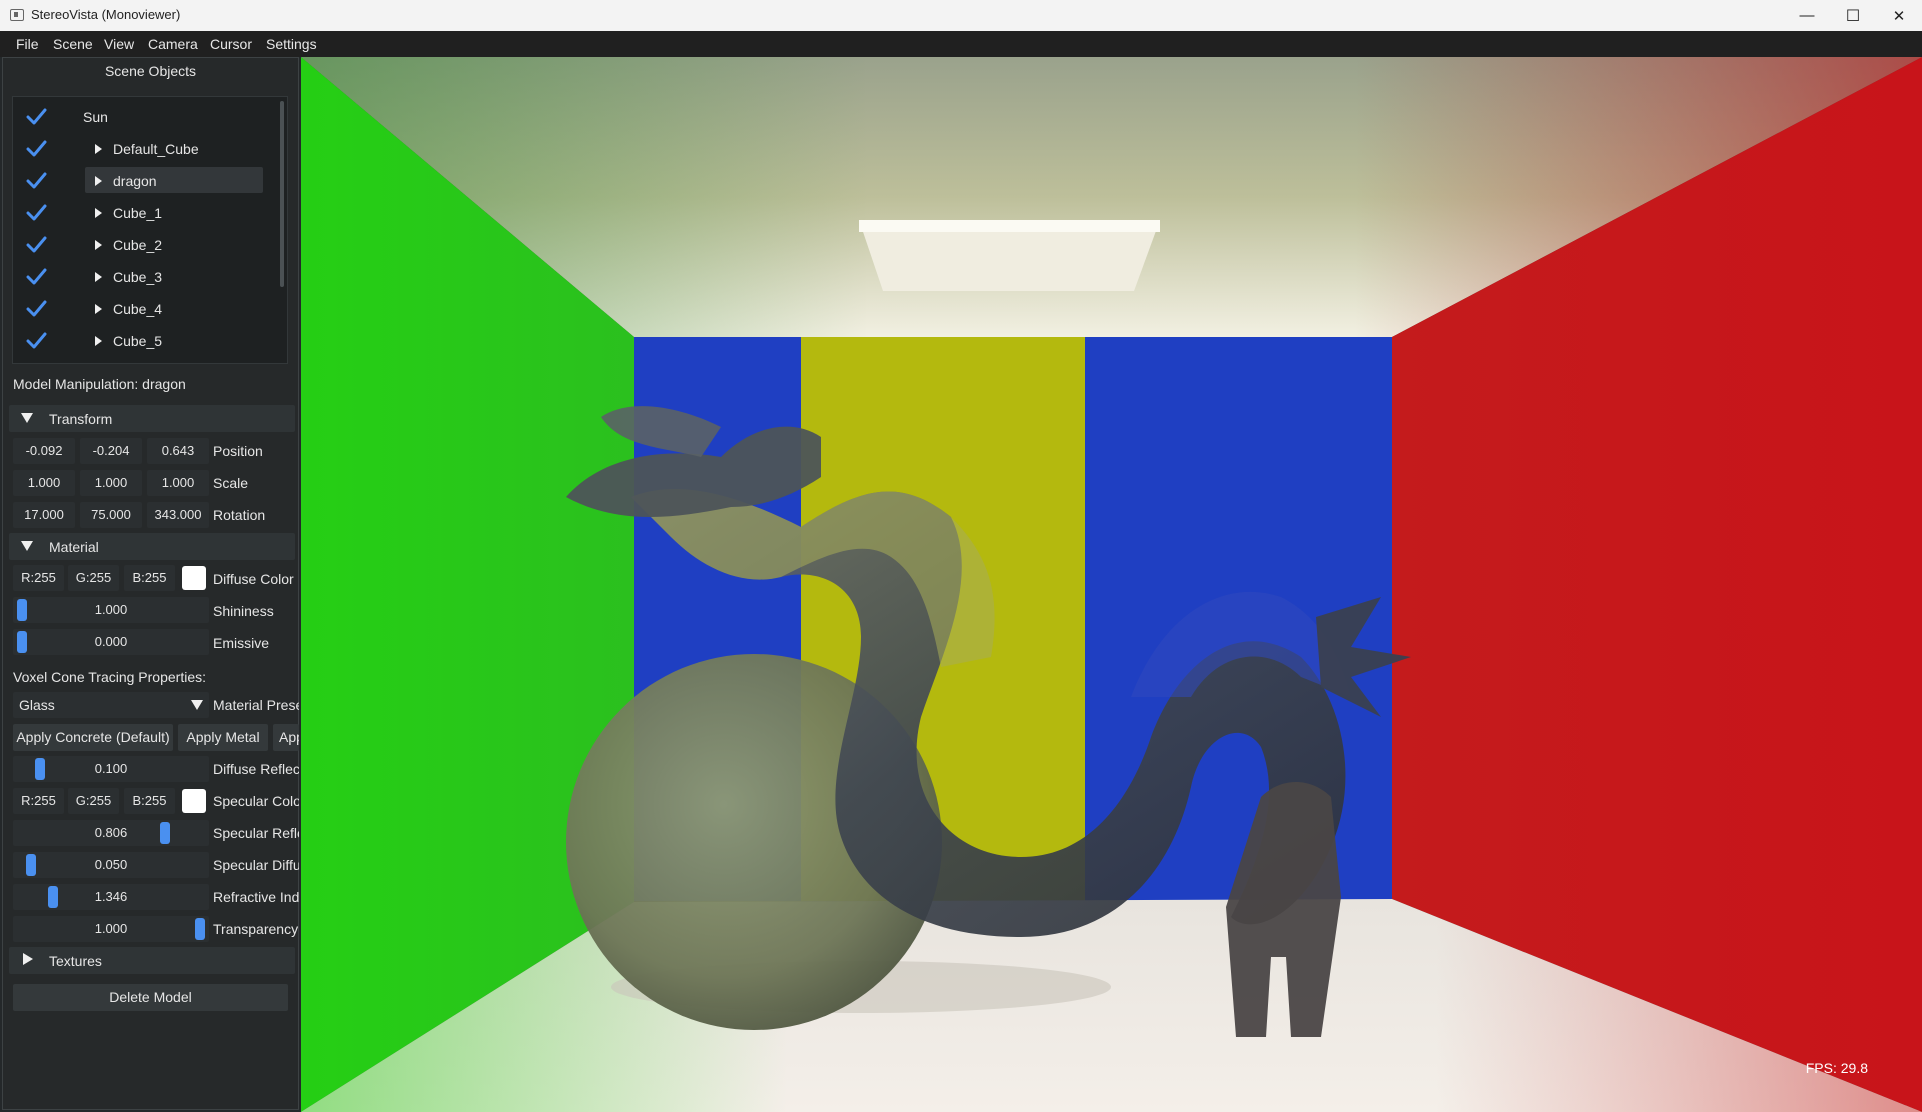 This screenshot has height=1112, width=1922. I want to click on diffuse-r-input: R:255, so click(38, 578).